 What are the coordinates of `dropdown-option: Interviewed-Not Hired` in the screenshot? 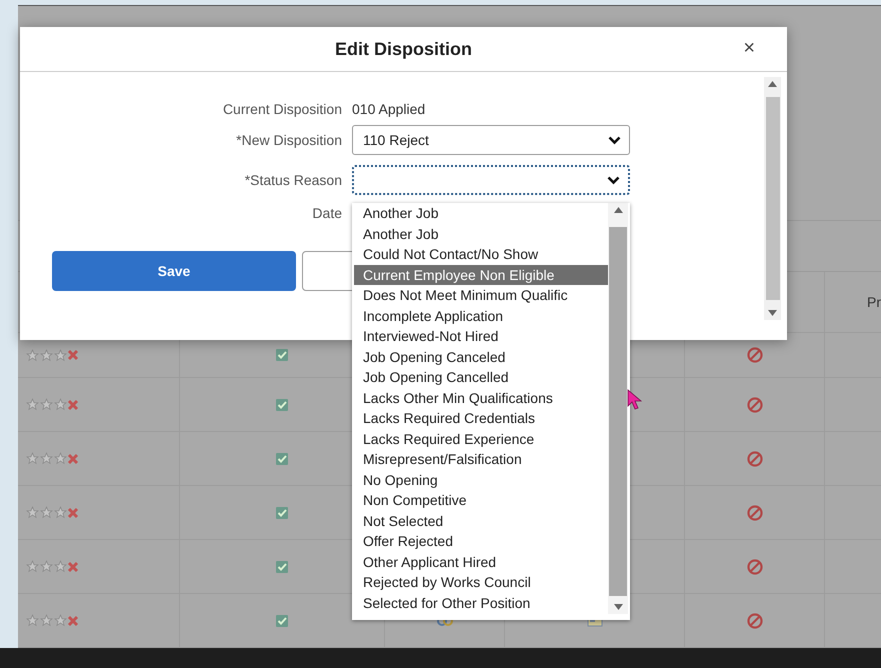 It's located at (481, 336).